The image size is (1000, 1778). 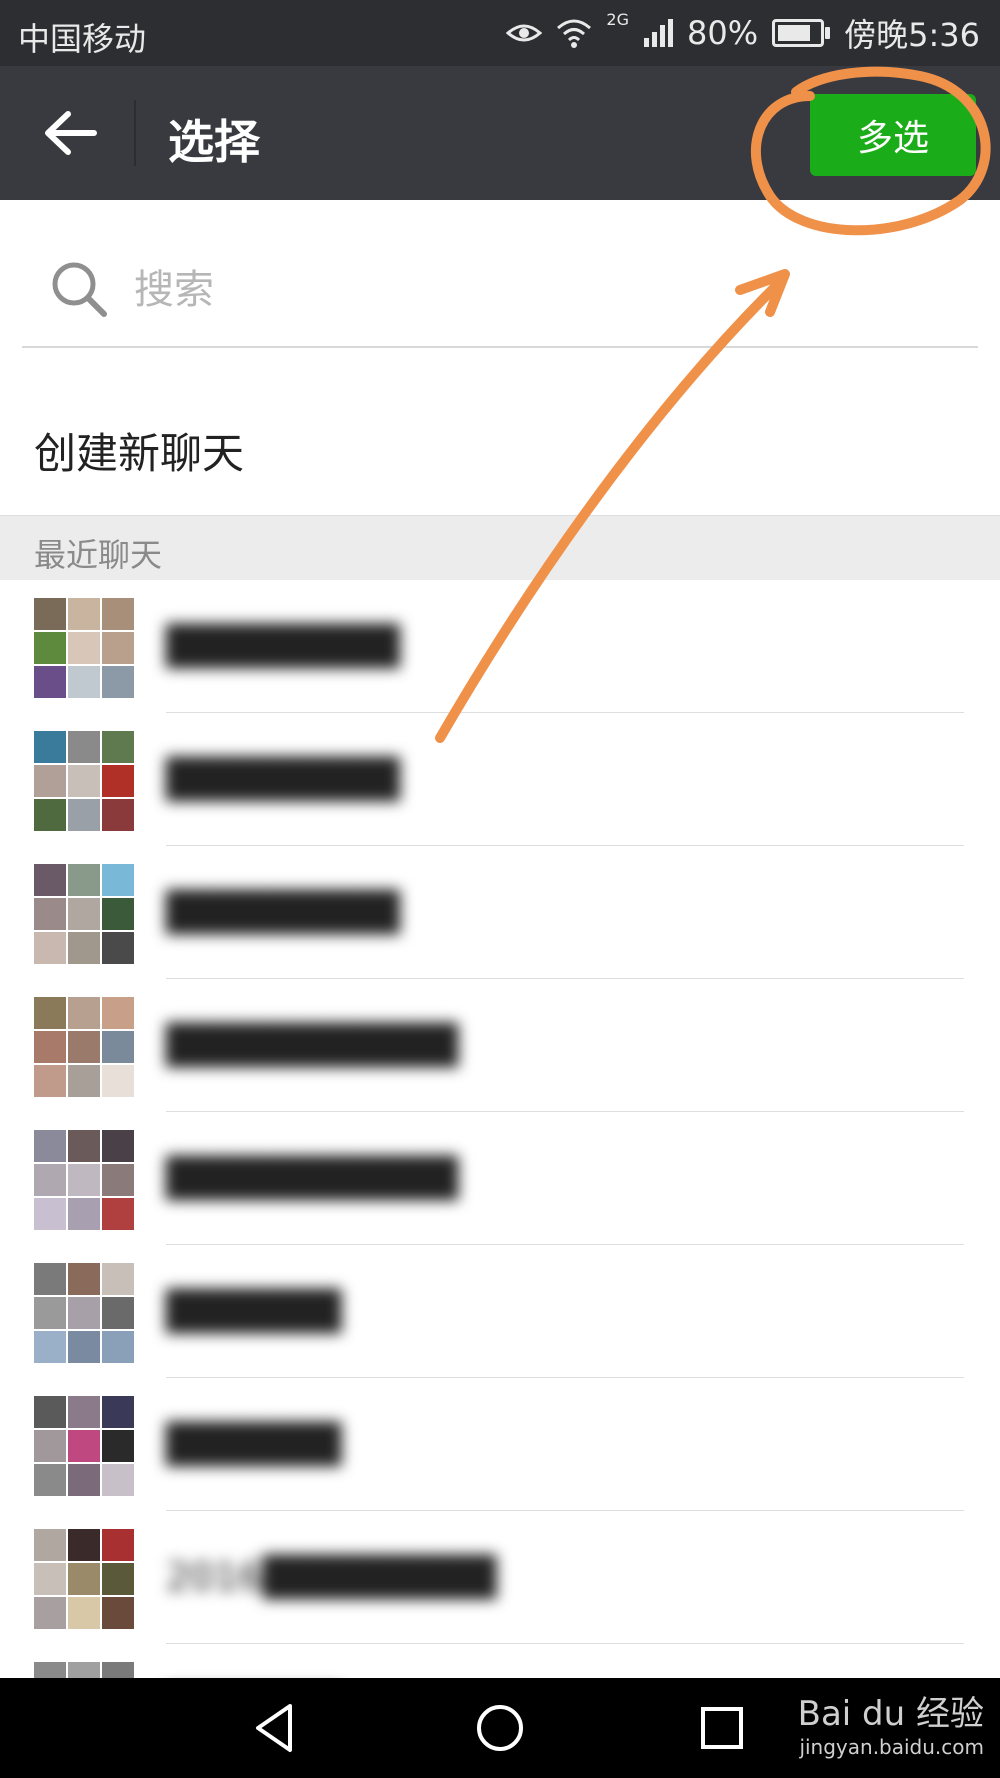 I want to click on battery-icon, so click(x=801, y=33).